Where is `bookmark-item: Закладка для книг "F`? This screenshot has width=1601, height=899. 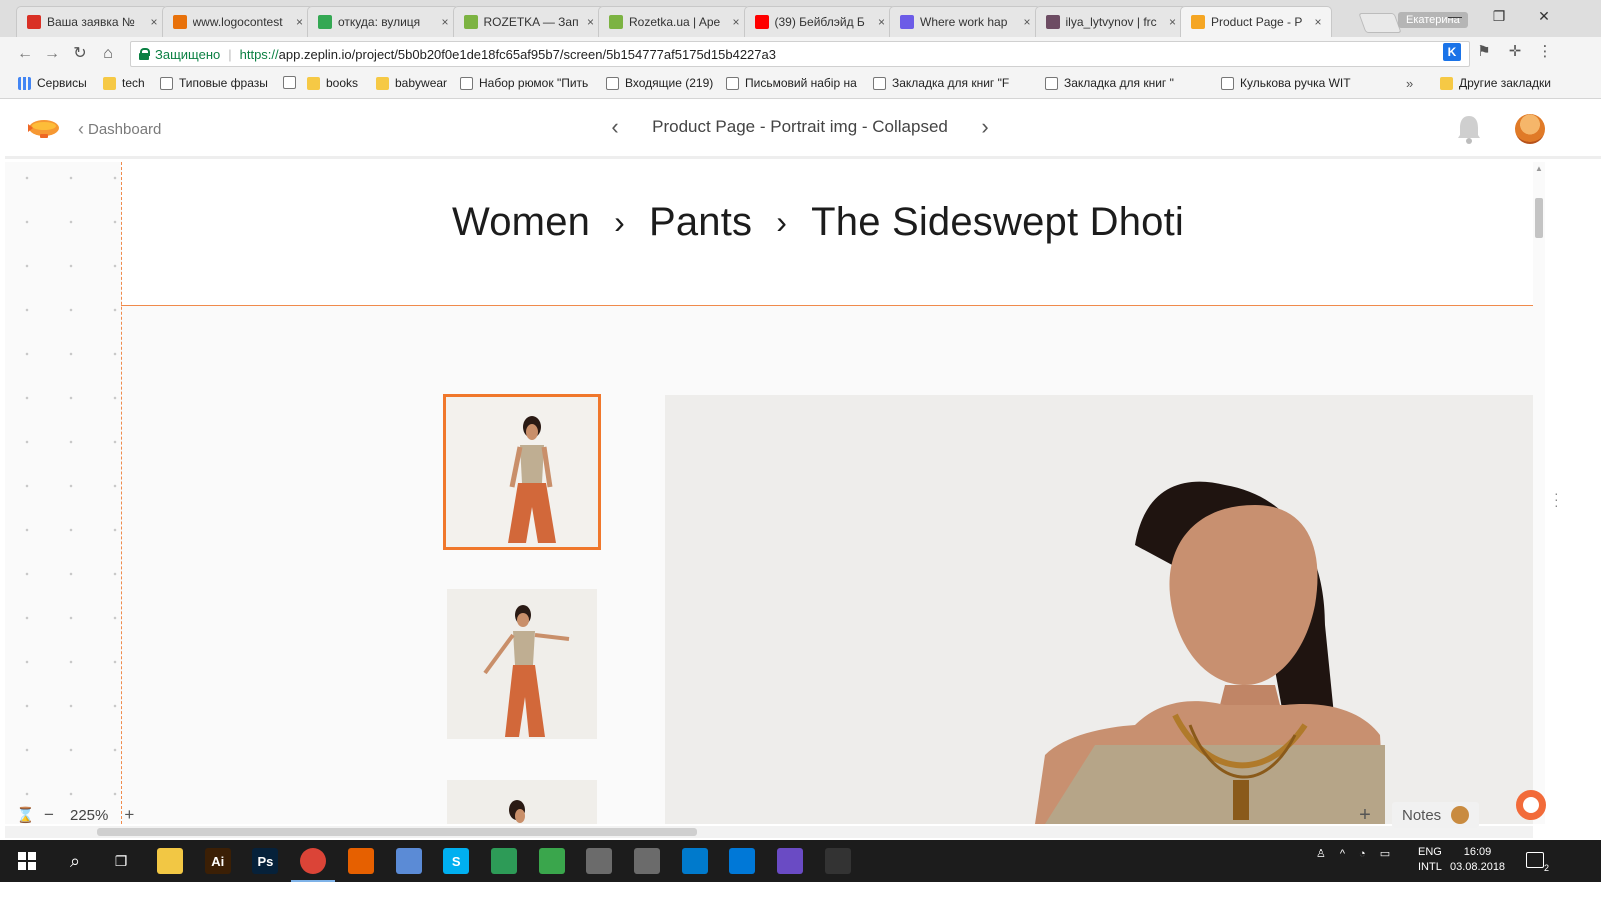 bookmark-item: Закладка для книг "F is located at coordinates (941, 83).